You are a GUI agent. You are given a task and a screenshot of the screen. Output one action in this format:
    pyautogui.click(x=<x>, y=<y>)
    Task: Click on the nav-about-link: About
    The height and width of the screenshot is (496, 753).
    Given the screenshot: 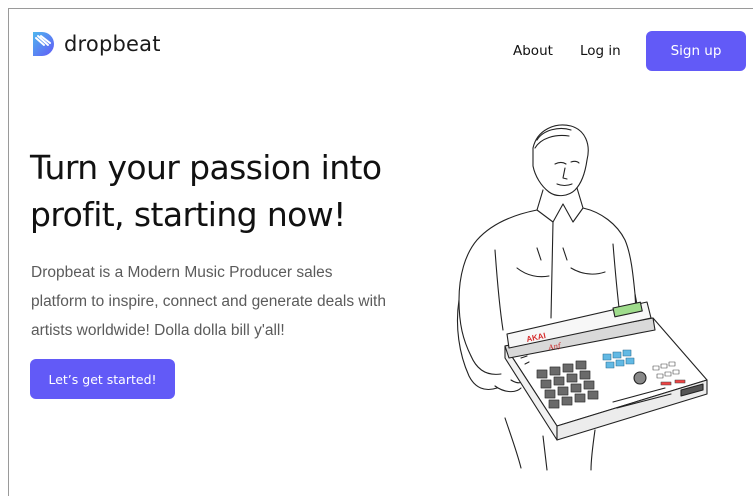 What is the action you would take?
    pyautogui.click(x=533, y=51)
    